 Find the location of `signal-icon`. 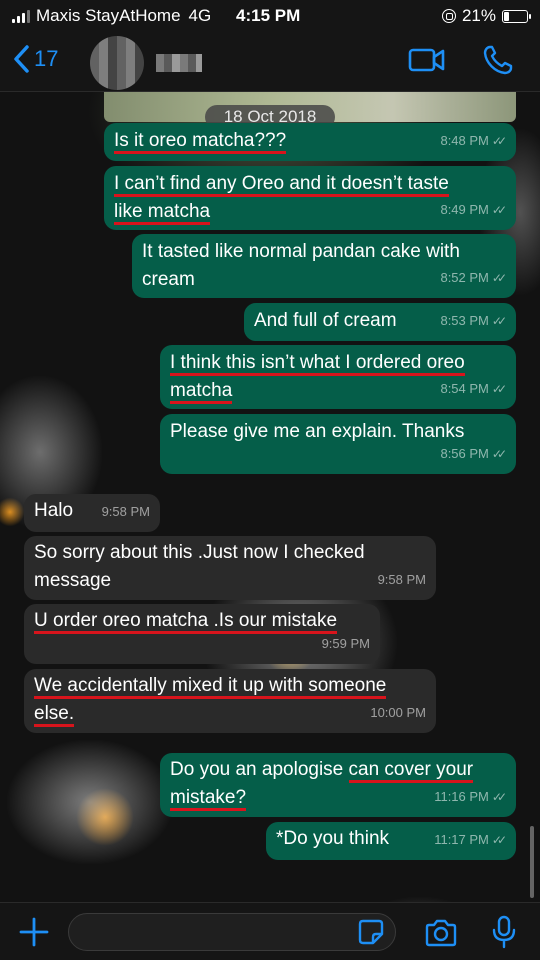

signal-icon is located at coordinates (21, 16).